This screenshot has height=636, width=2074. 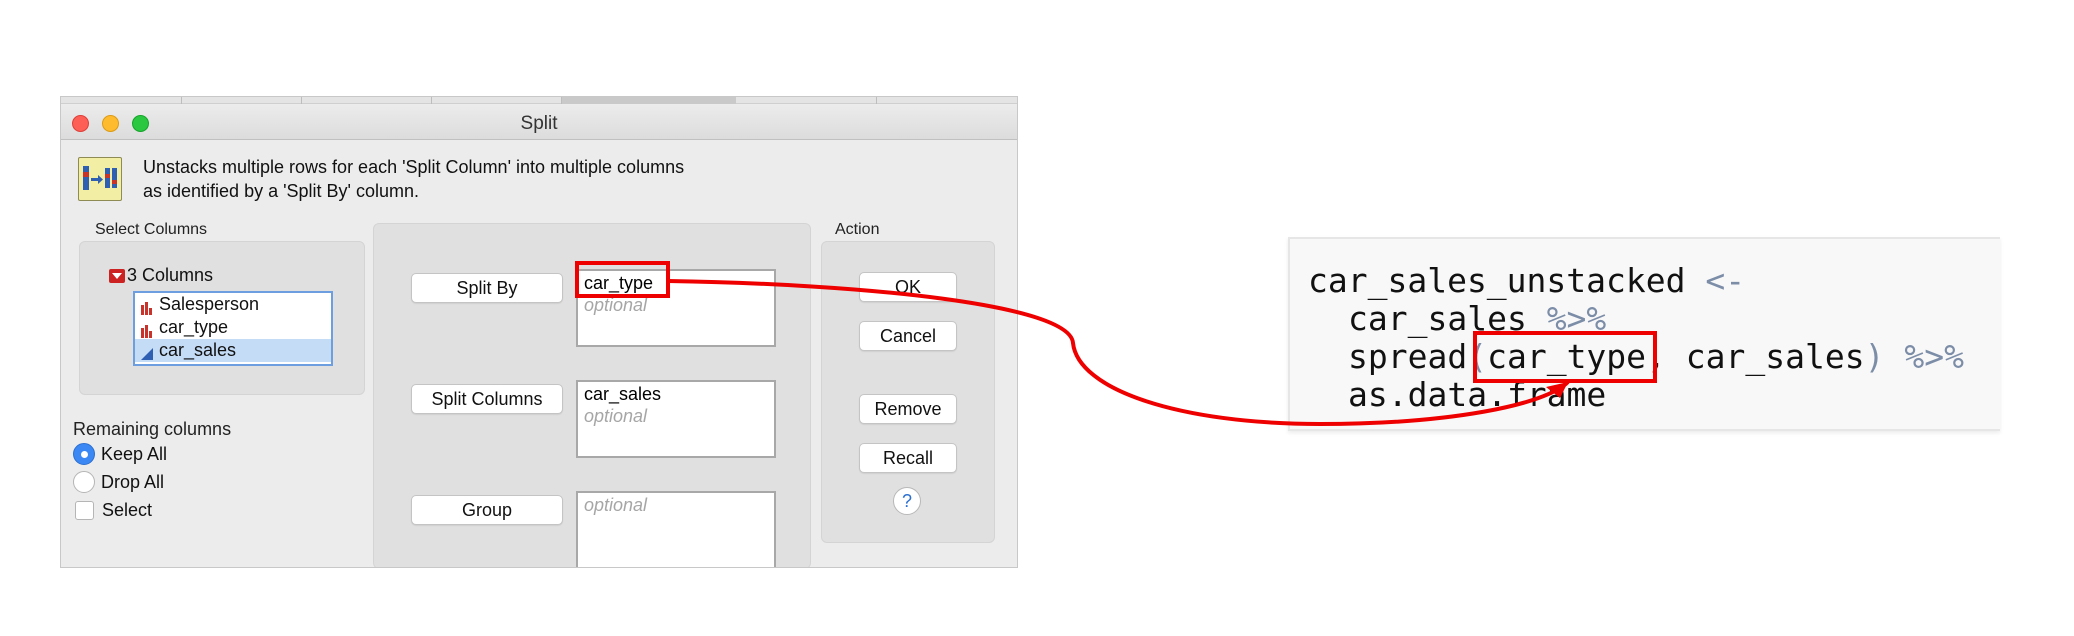 What do you see at coordinates (118, 482) in the screenshot?
I see `drop-all-option: Drop All` at bounding box center [118, 482].